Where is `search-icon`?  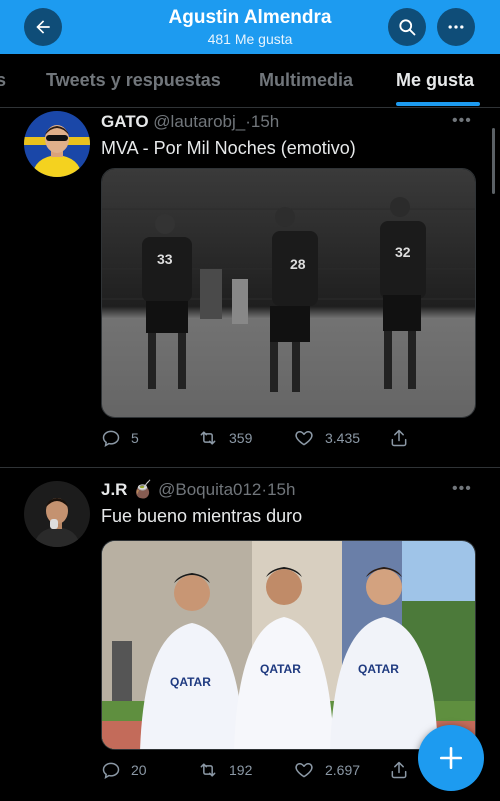 search-icon is located at coordinates (407, 27).